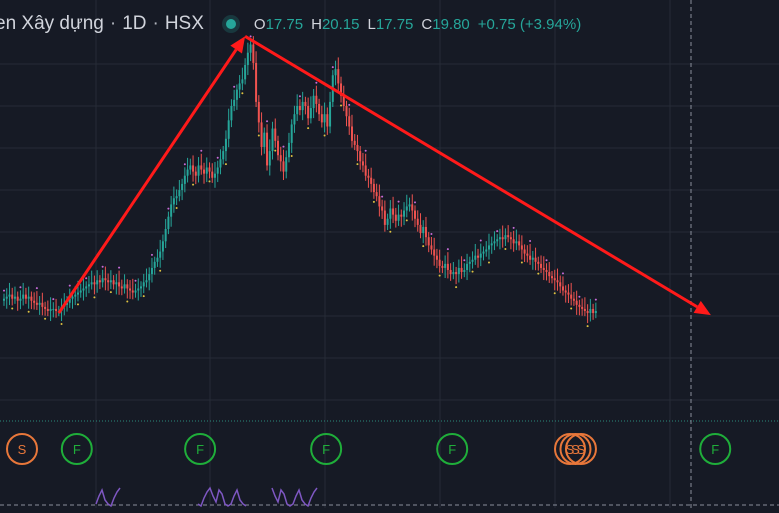 The height and width of the screenshot is (513, 779). Describe the element at coordinates (52, 24) in the screenshot. I see `symbol-name: en Xây dựng` at that location.